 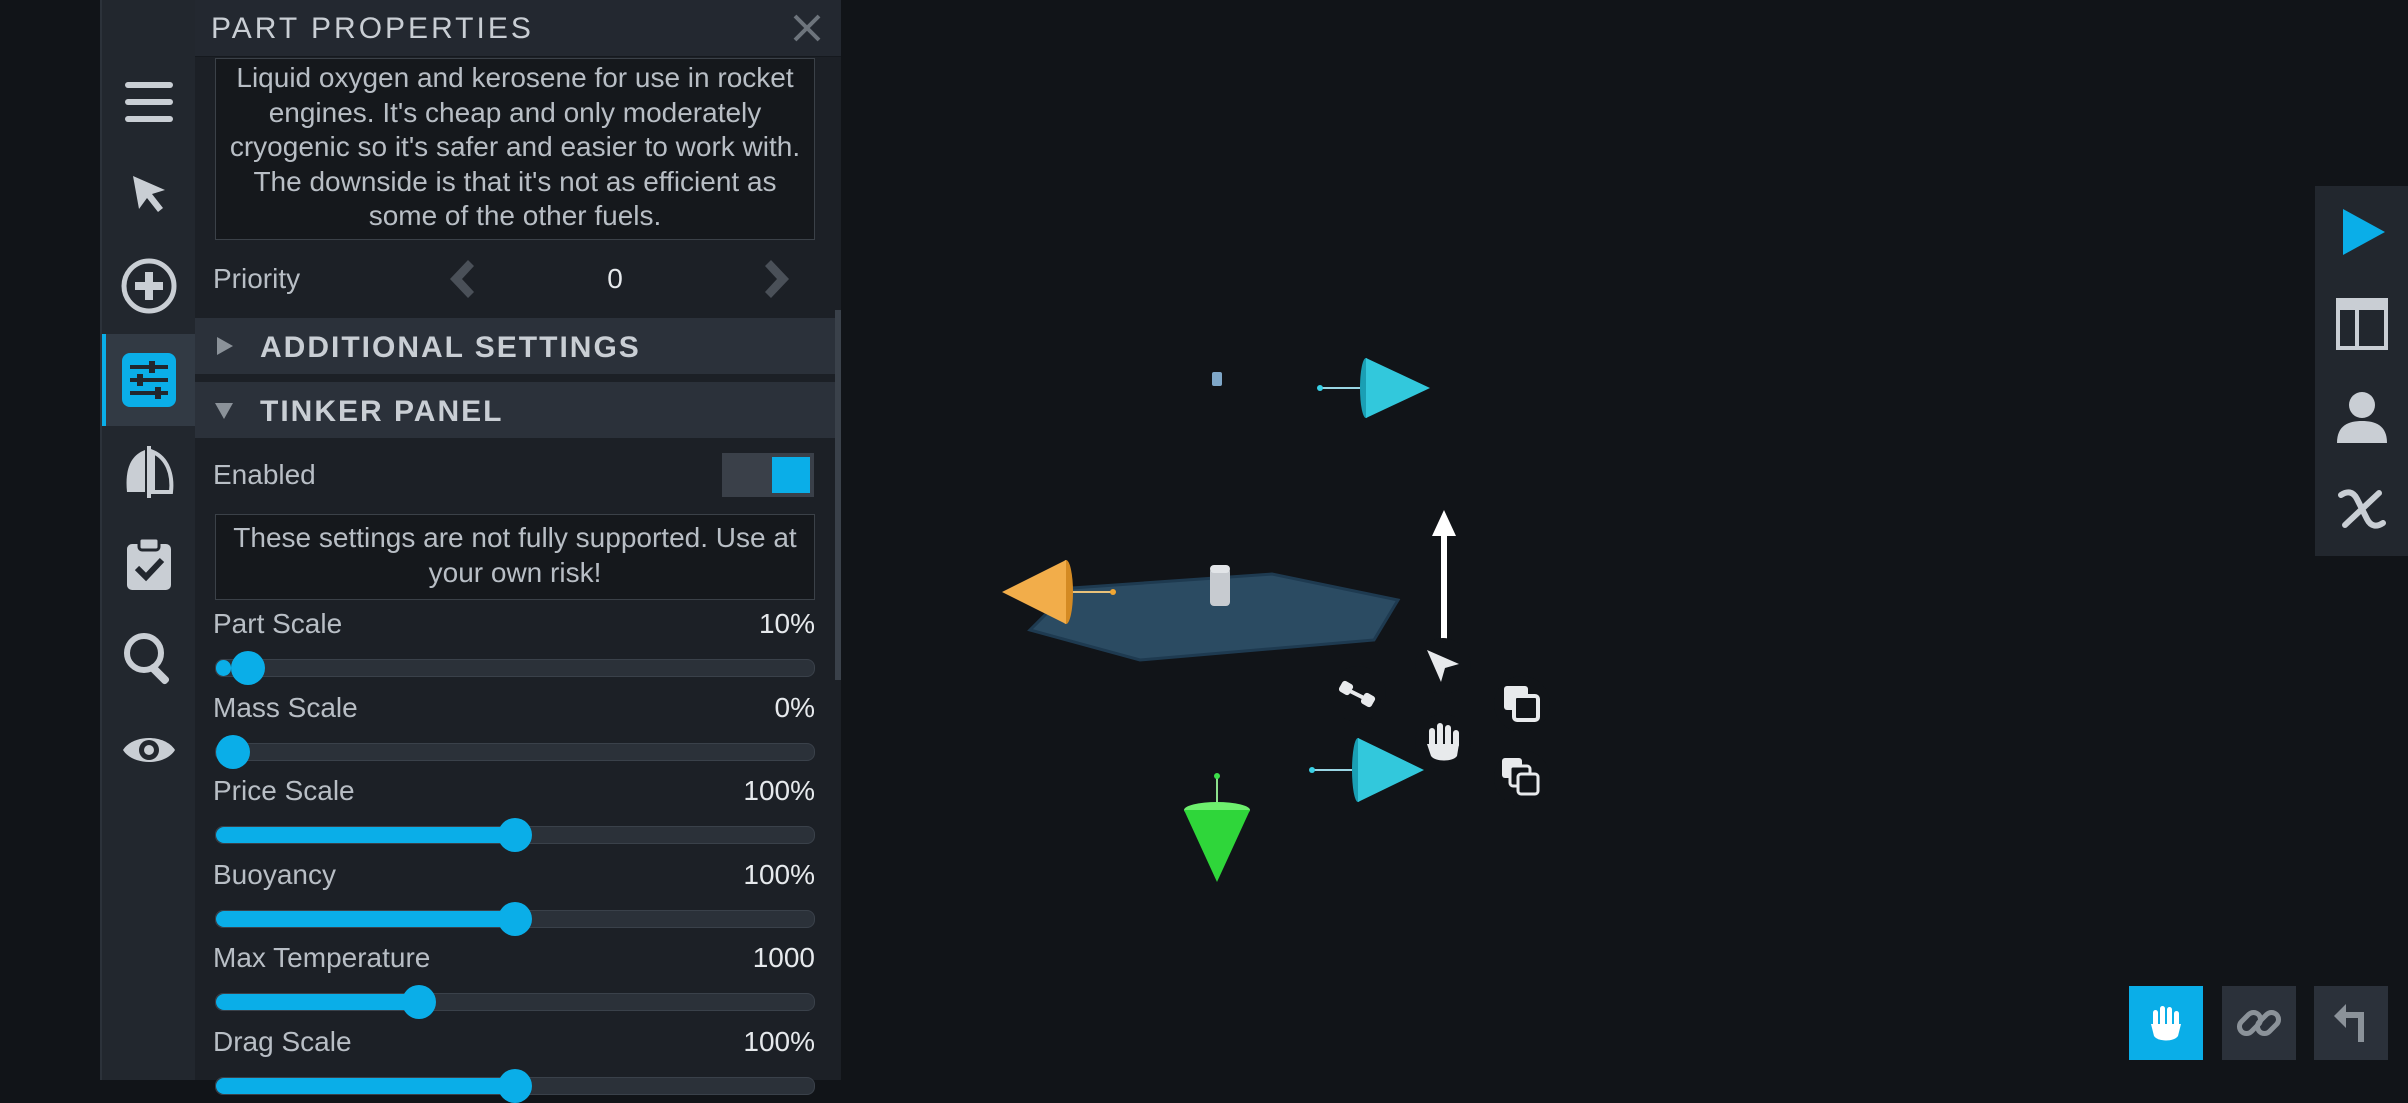 I want to click on left-toolbar, so click(x=148, y=540).